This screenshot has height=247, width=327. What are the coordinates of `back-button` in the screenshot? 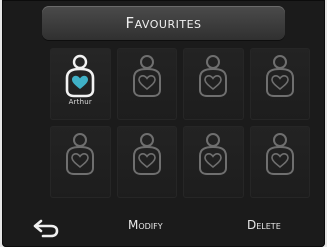 It's located at (46, 228).